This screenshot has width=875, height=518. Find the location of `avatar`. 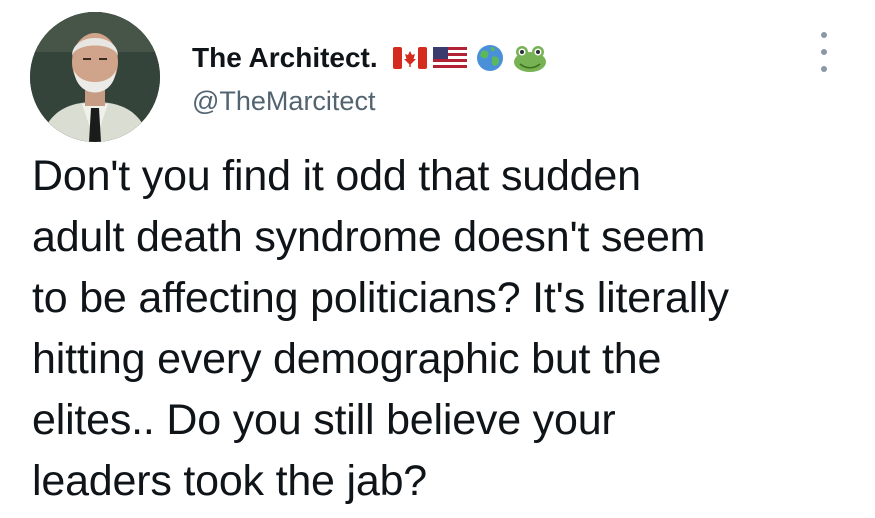

avatar is located at coordinates (95, 77).